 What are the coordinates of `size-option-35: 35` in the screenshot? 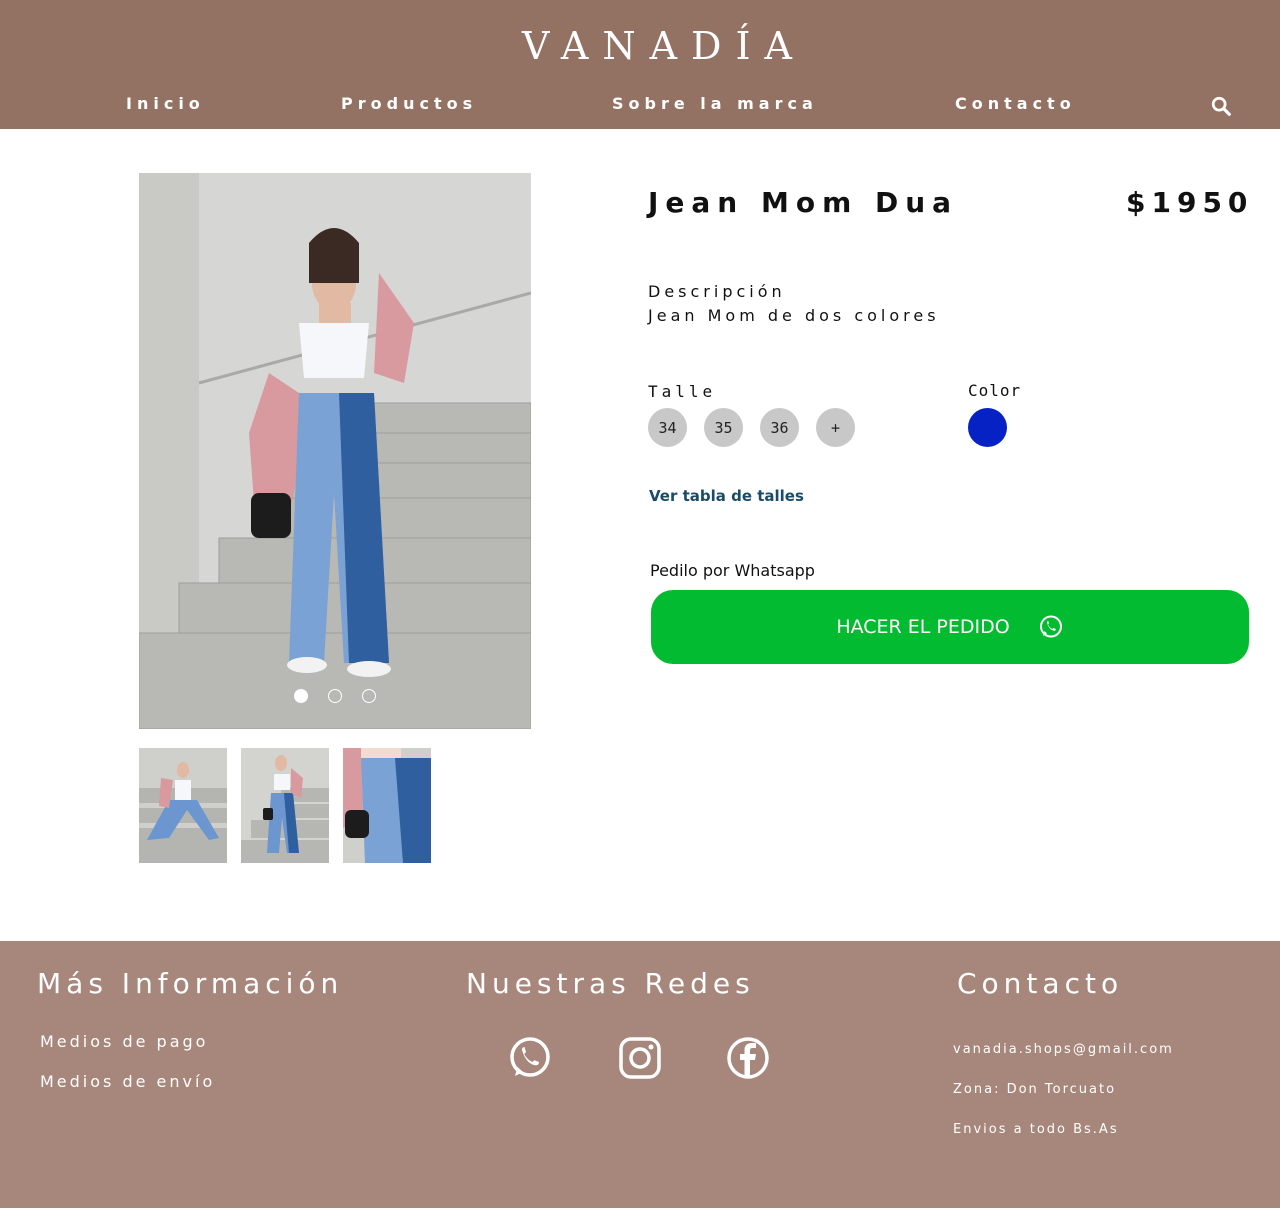 It's located at (723, 427).